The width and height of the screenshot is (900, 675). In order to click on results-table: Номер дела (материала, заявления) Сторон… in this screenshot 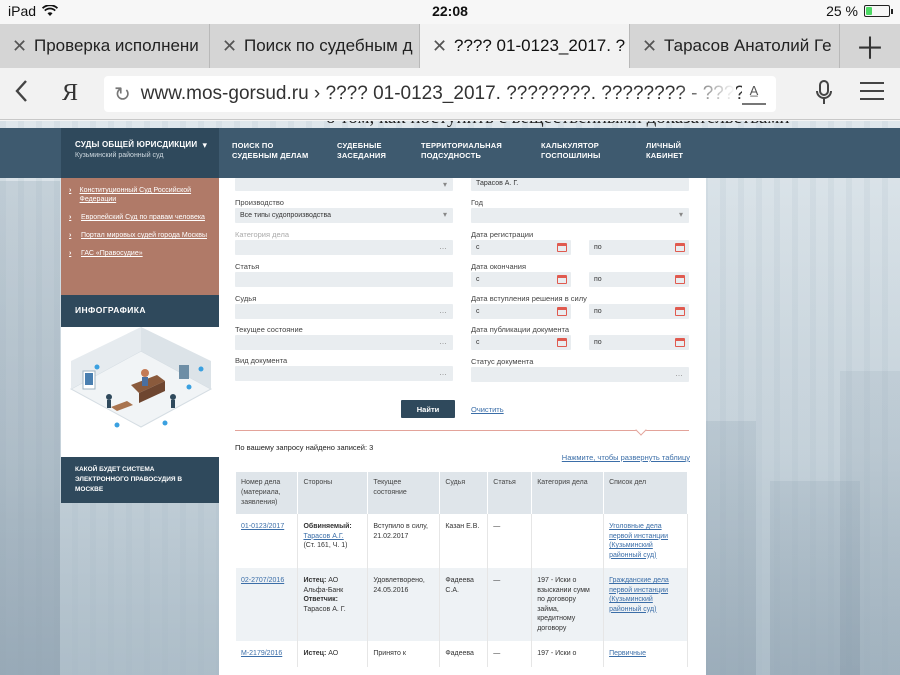, I will do `click(462, 569)`.